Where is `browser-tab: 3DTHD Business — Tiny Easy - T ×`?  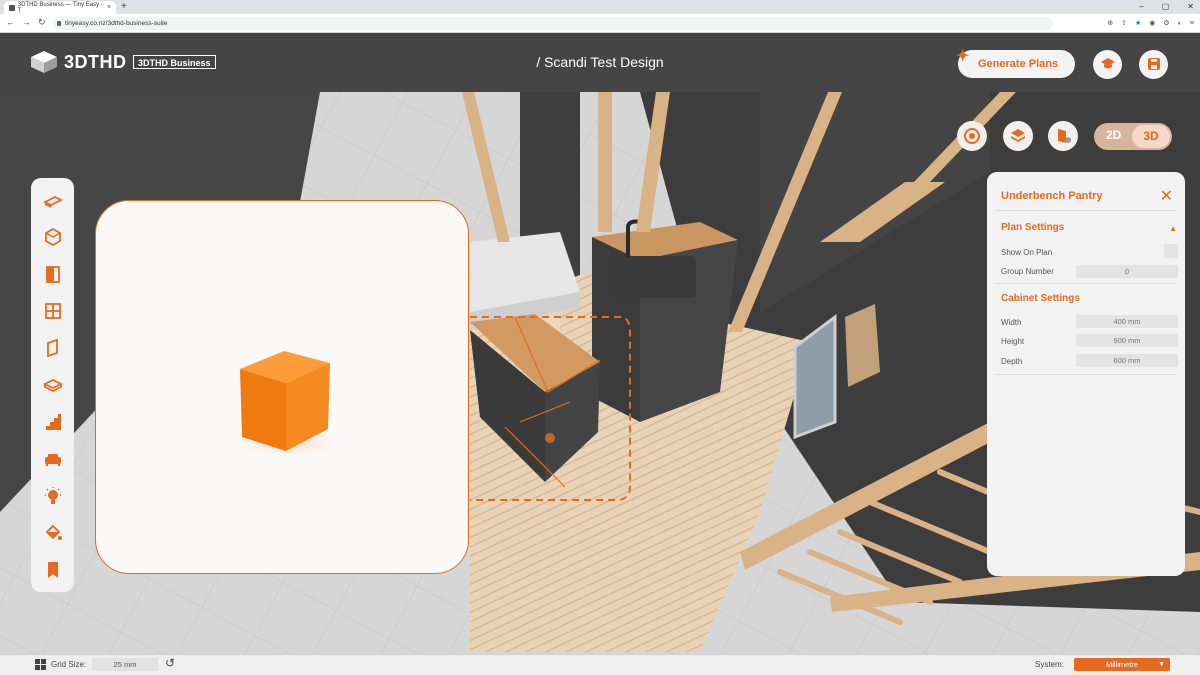 browser-tab: 3DTHD Business — Tiny Easy - T × is located at coordinates (60, 7).